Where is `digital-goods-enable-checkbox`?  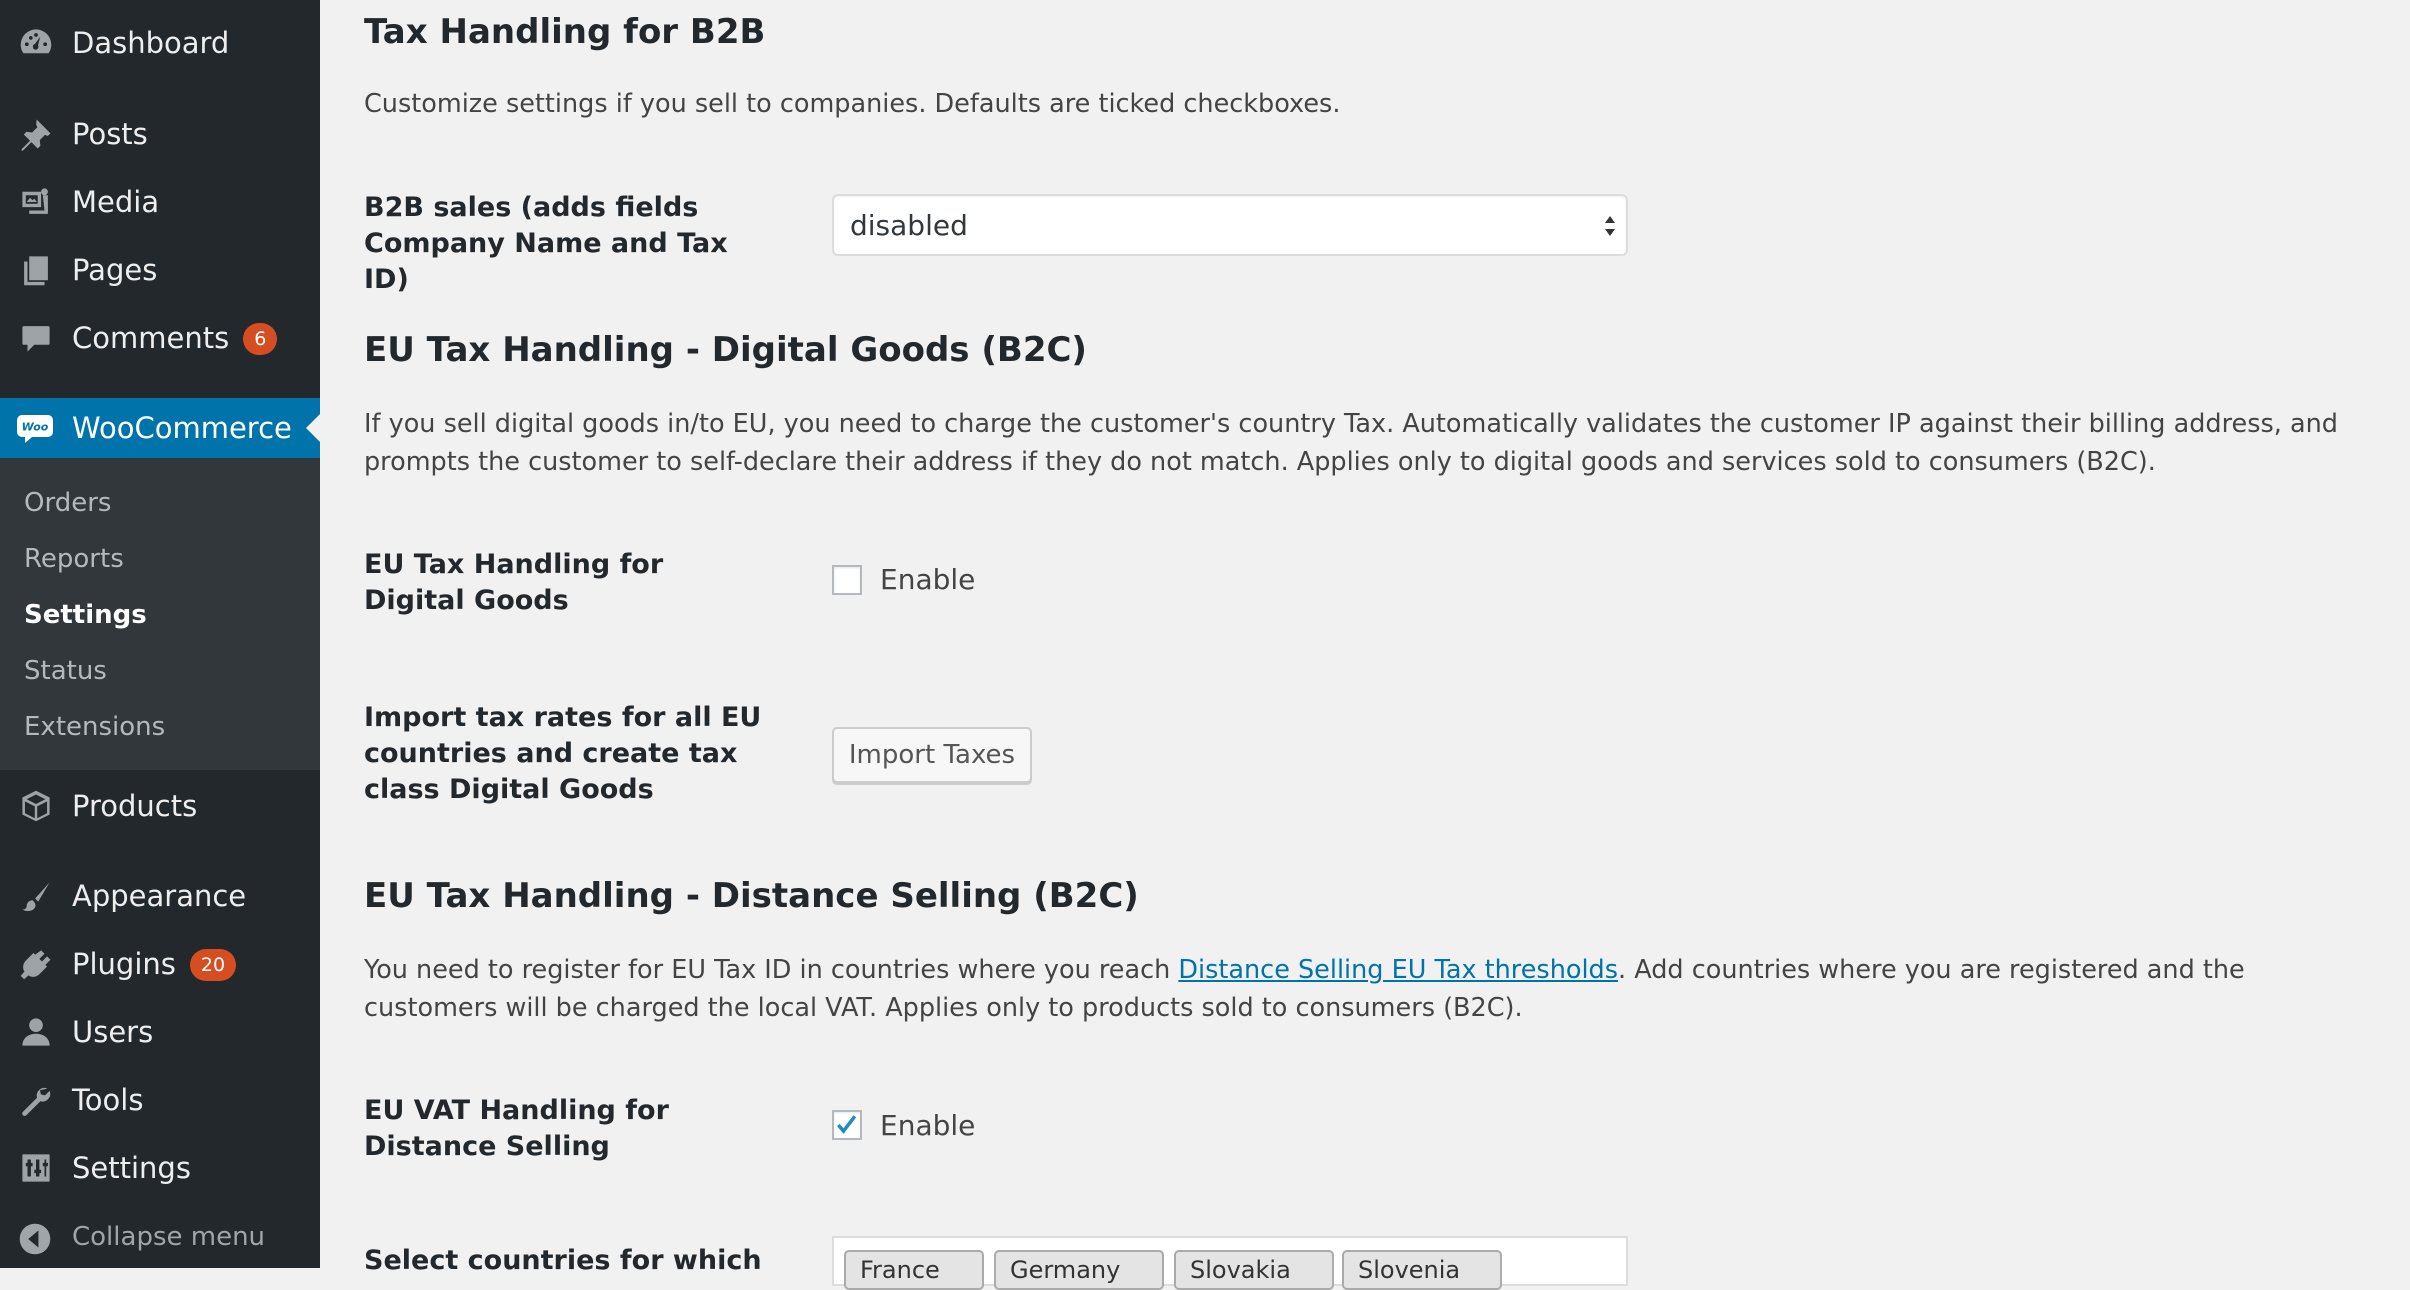 digital-goods-enable-checkbox is located at coordinates (847, 580).